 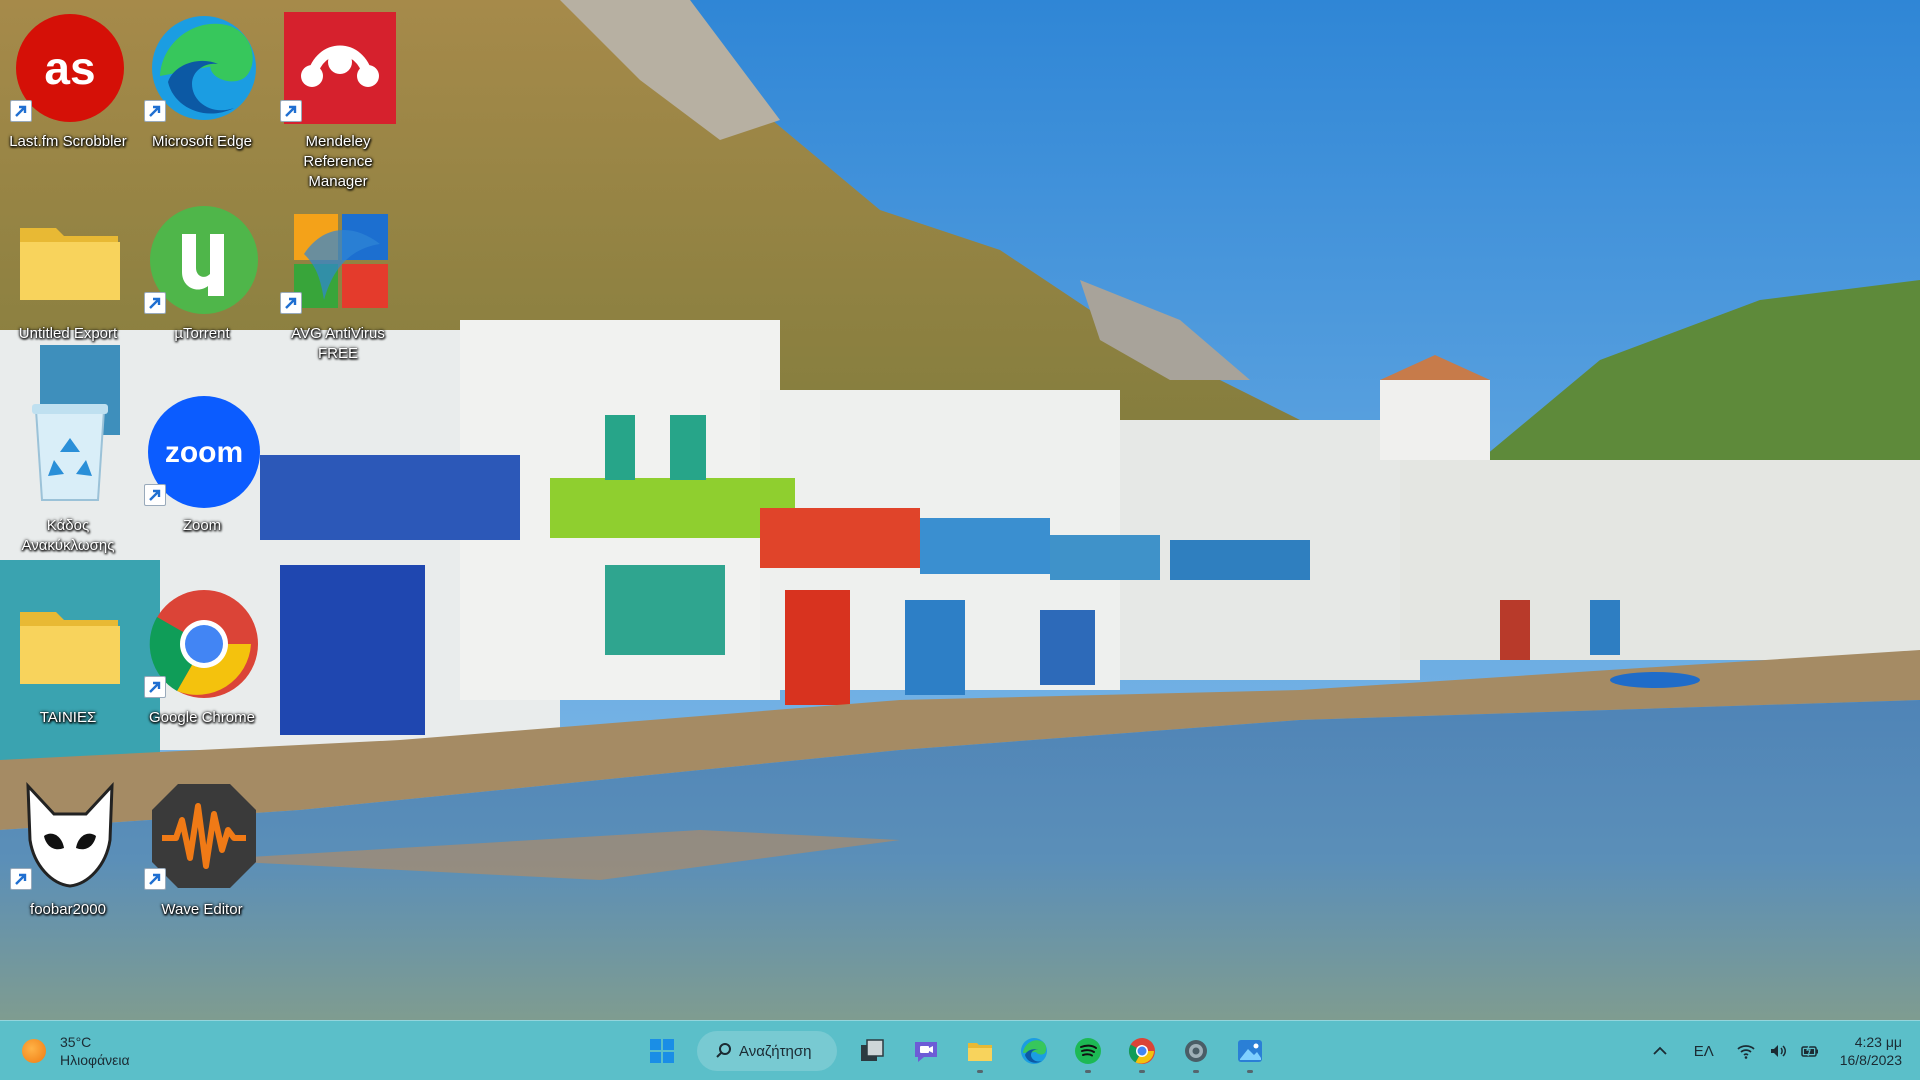 I want to click on svg-text: zoom, so click(x=204, y=452).